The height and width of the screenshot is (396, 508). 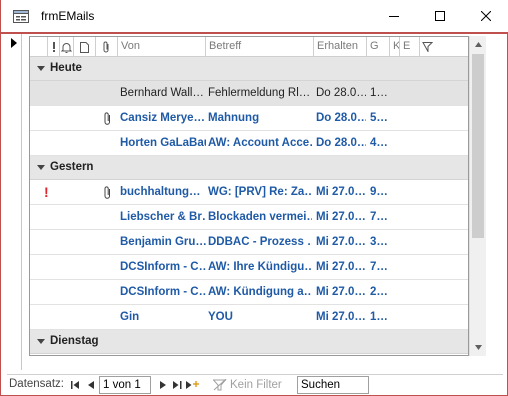 I want to click on title-bar: frmEMails, so click(x=254, y=17).